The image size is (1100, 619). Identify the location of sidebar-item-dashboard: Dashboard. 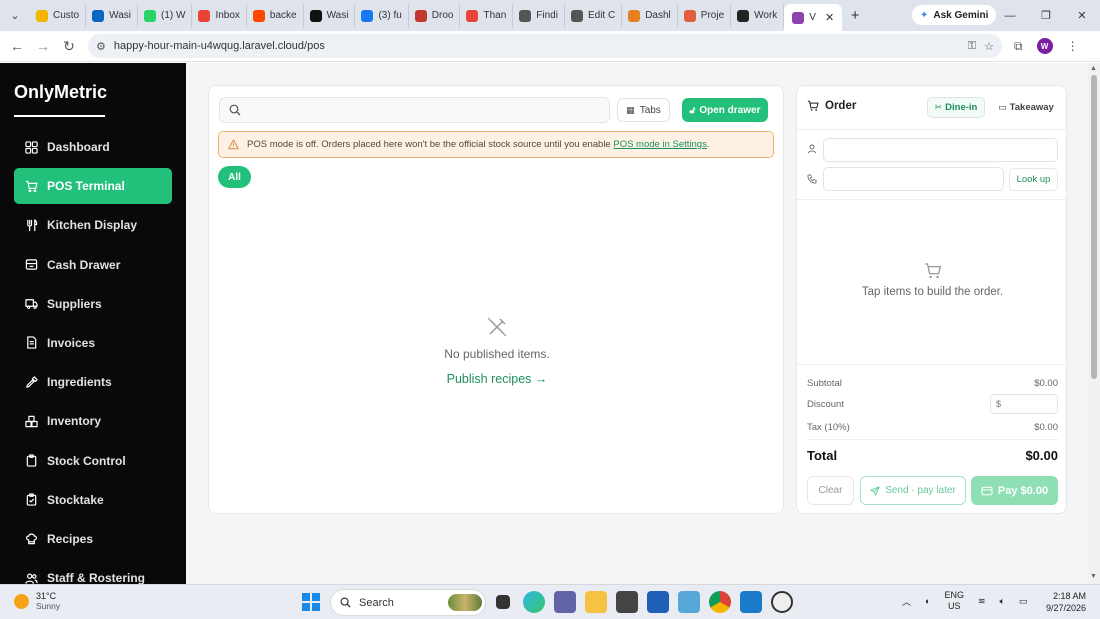
(93, 147).